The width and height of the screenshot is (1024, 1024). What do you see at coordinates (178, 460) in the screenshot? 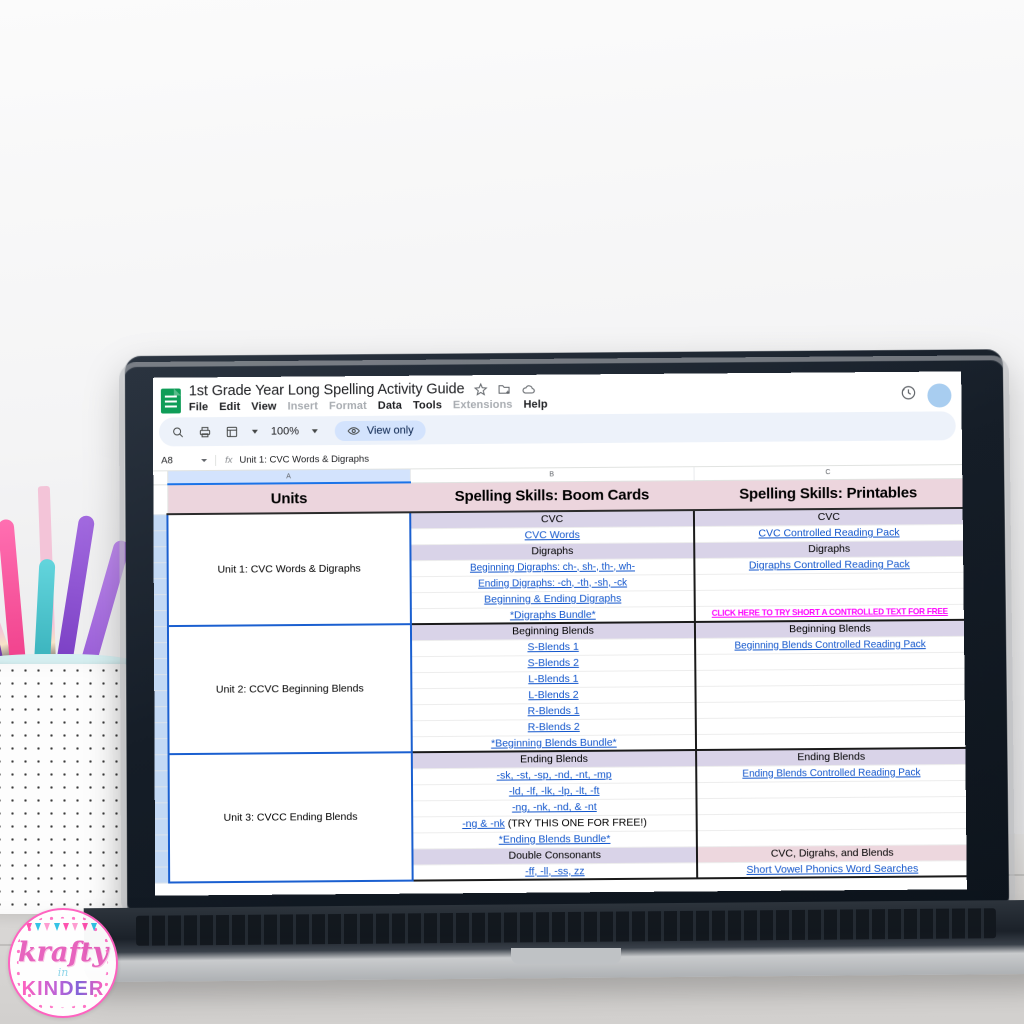
I see `name-box: A8` at bounding box center [178, 460].